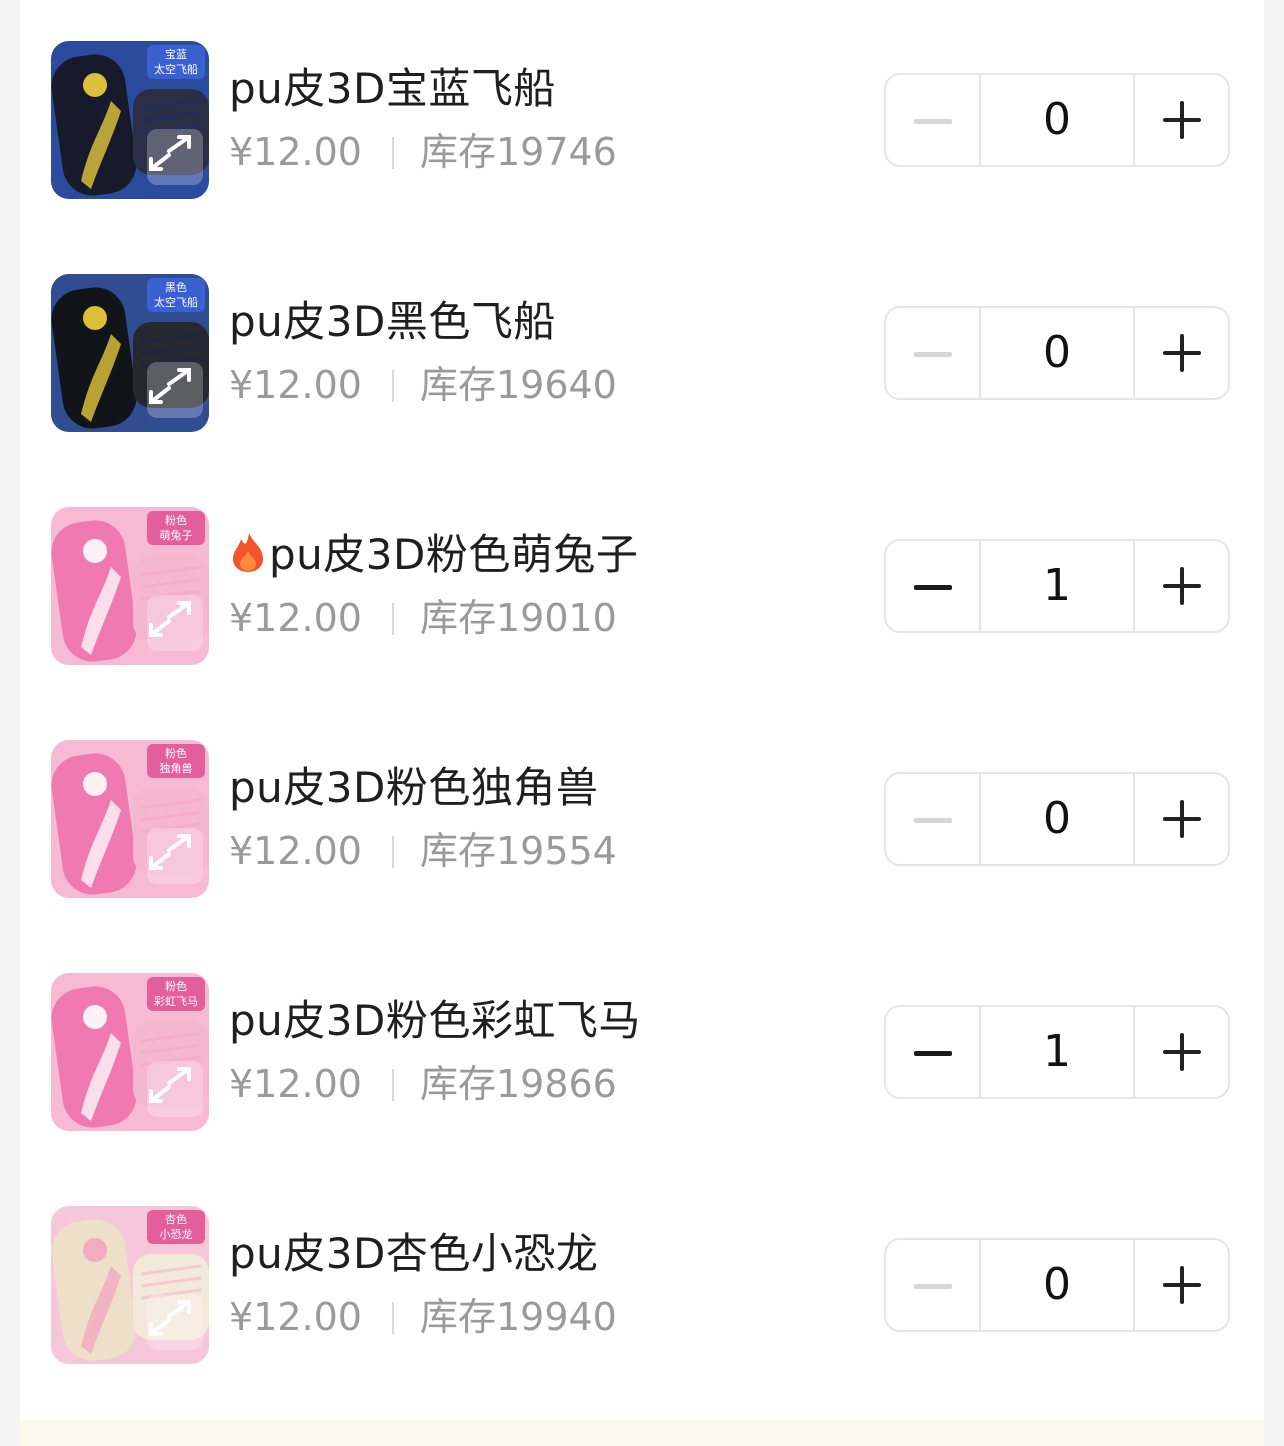 This screenshot has height=1446, width=1284. I want to click on variant-stock: 库存19746, so click(518, 152).